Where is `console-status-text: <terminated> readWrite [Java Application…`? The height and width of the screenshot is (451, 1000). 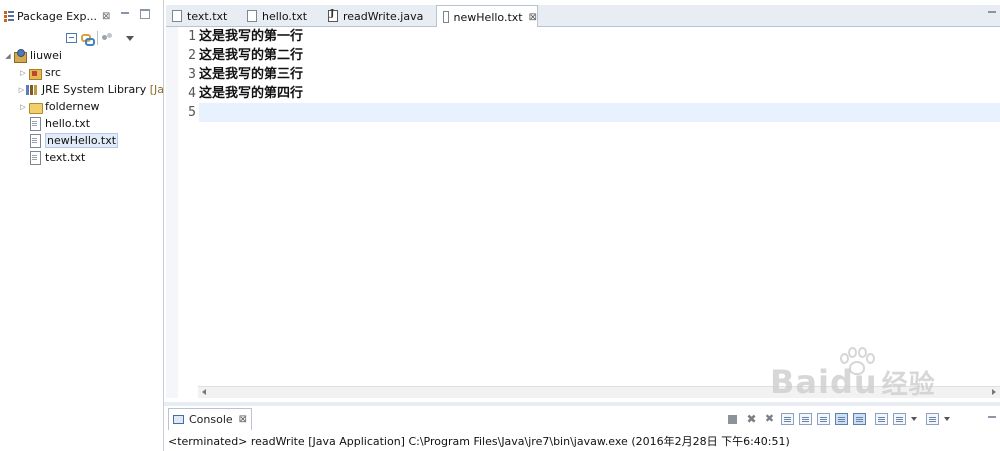
console-status-text: <terminated> readWrite [Java Application… is located at coordinates (479, 441).